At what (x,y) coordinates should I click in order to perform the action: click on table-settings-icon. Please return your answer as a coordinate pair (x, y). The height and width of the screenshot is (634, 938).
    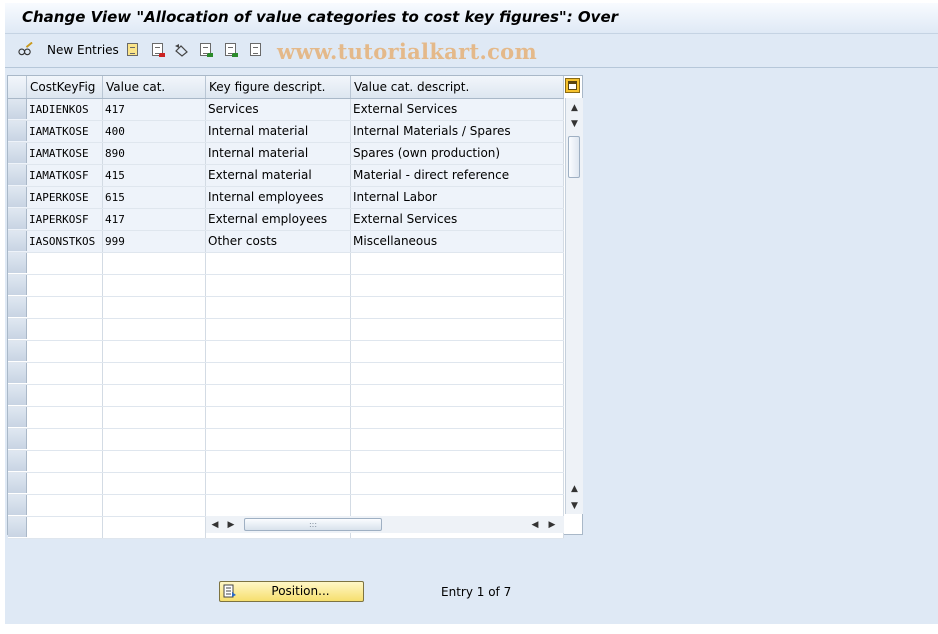
    Looking at the image, I should click on (572, 85).